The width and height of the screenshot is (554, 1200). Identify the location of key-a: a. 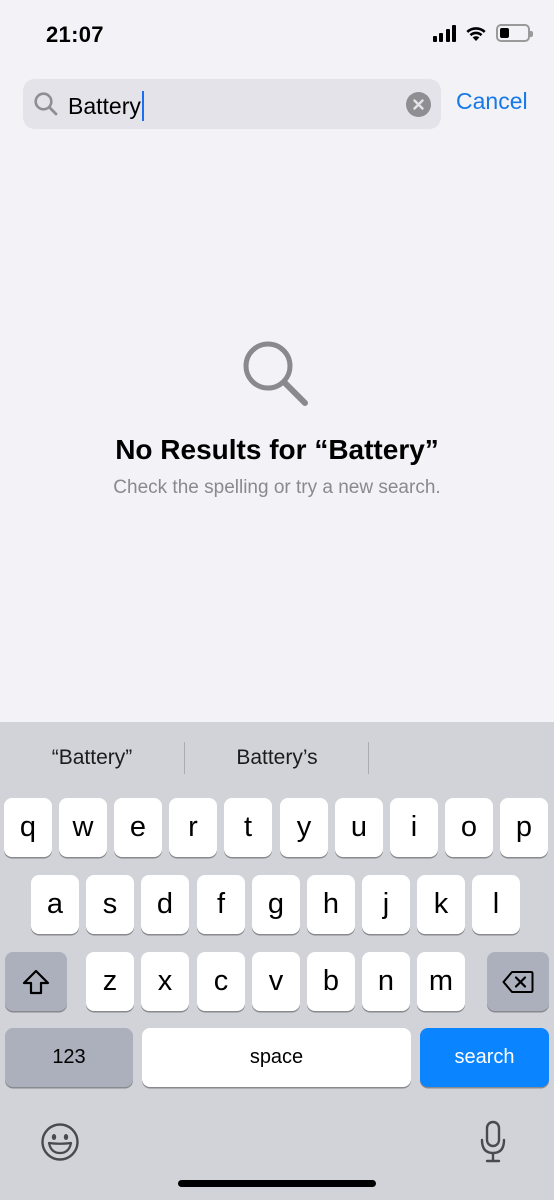
(55, 904).